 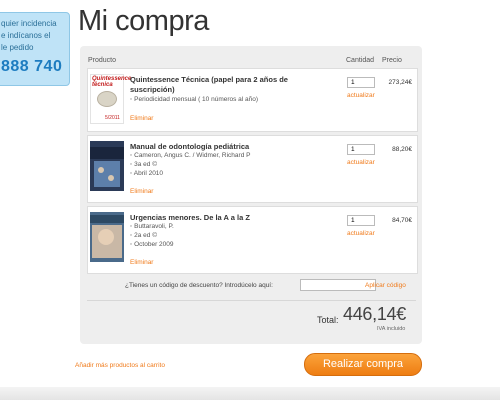 I want to click on cover-picture, so click(x=107, y=174).